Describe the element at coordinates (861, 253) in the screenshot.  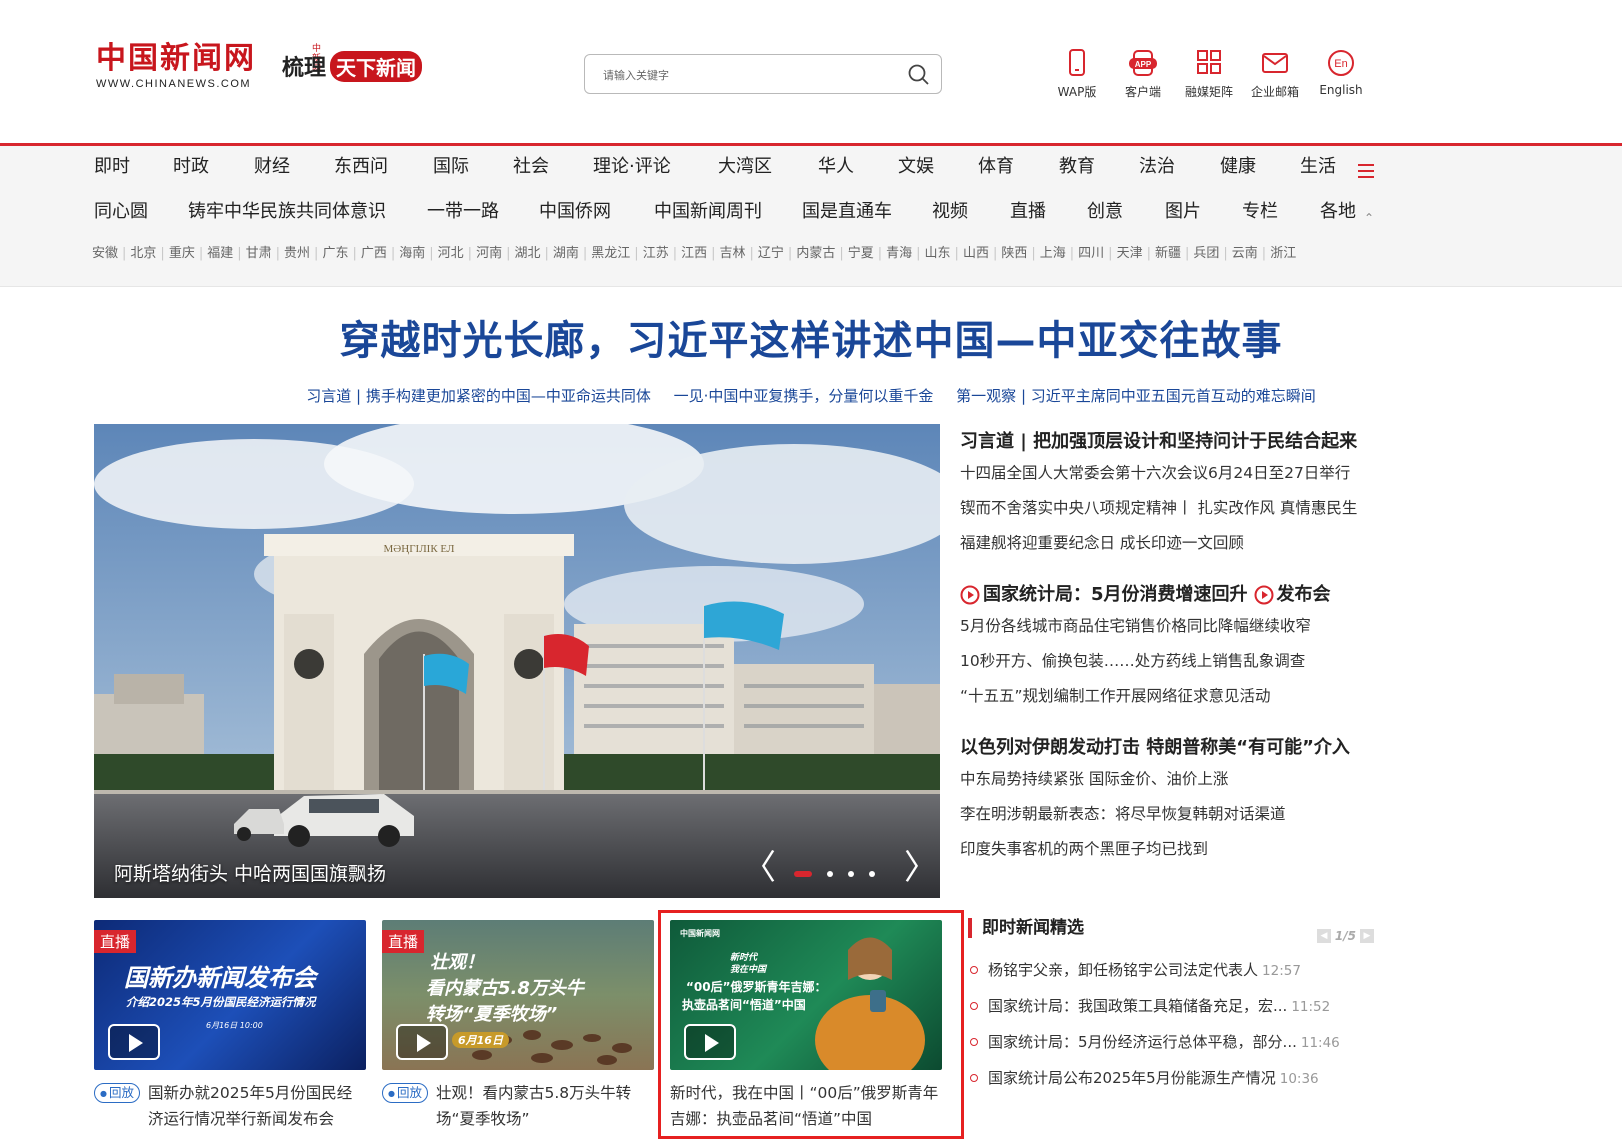
I see `region-link: 宁夏` at that location.